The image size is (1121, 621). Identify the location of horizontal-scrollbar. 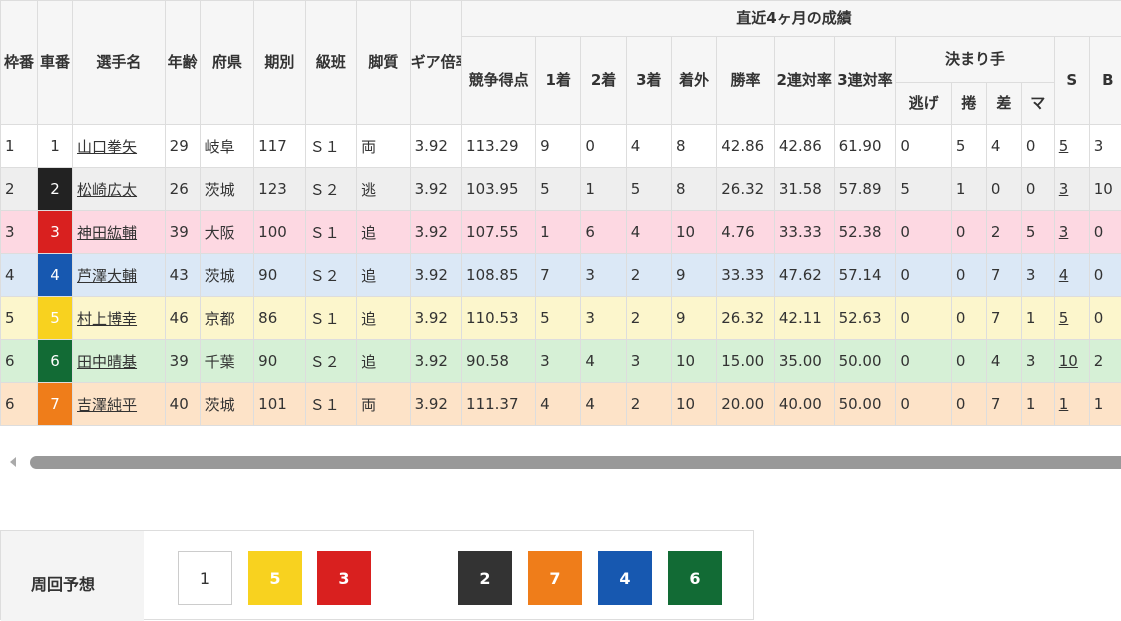
(560, 463).